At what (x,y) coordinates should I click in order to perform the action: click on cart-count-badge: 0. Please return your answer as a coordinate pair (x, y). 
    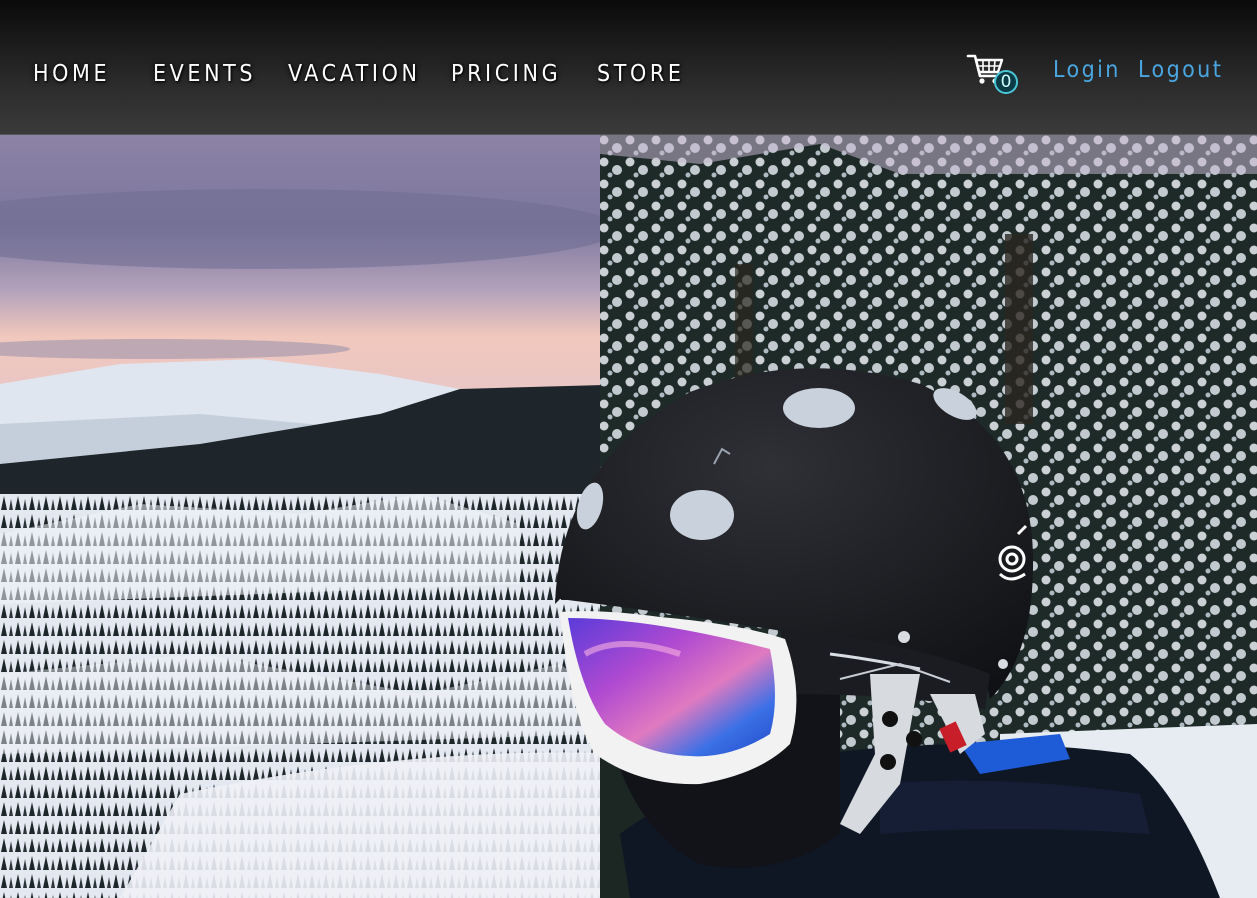
    Looking at the image, I should click on (1006, 82).